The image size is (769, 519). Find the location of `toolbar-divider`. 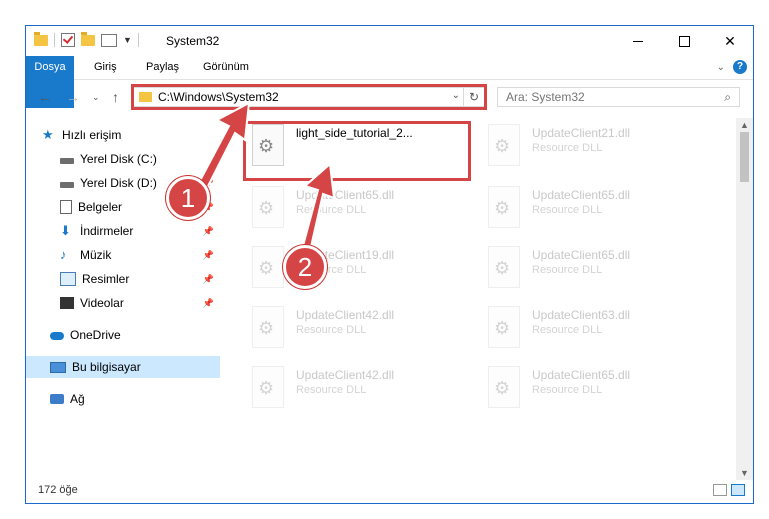

toolbar-divider is located at coordinates (138, 40).